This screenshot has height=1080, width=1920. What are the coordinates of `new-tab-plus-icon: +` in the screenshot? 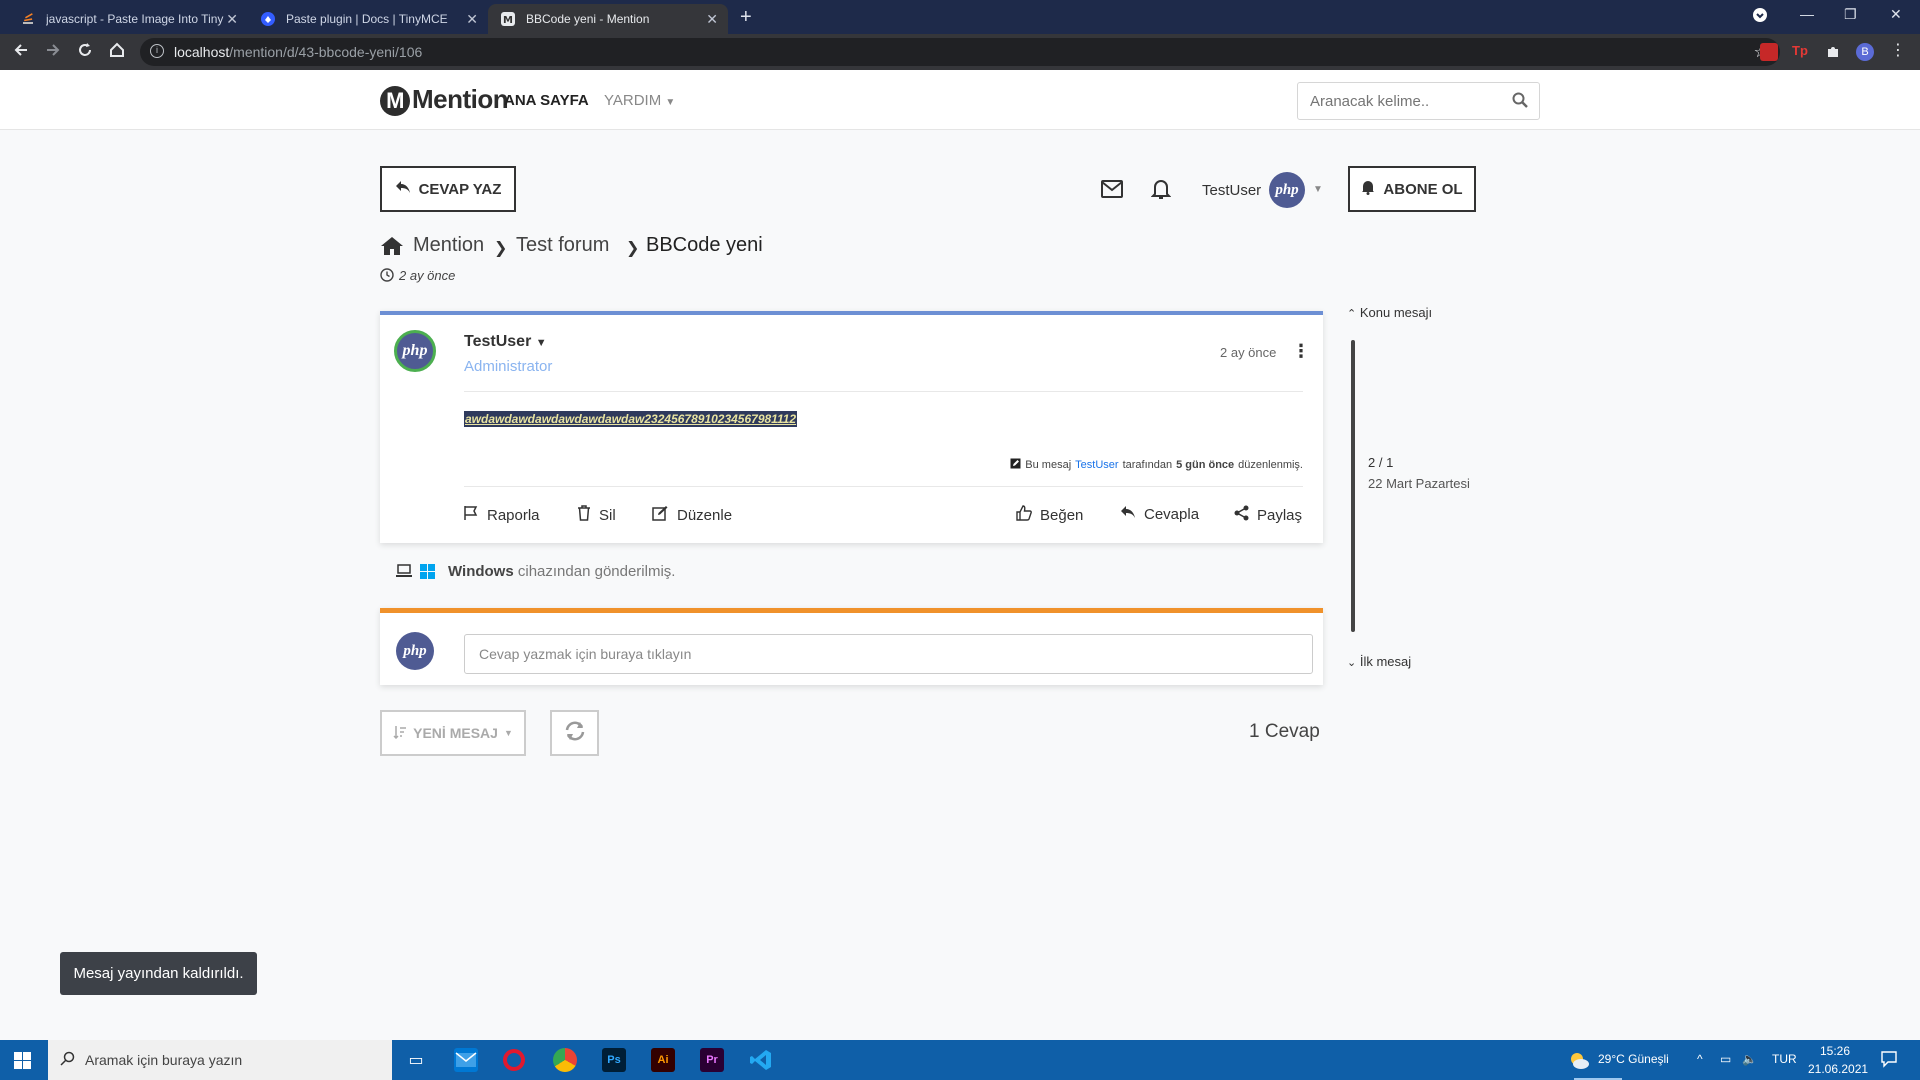 It's located at (746, 17).